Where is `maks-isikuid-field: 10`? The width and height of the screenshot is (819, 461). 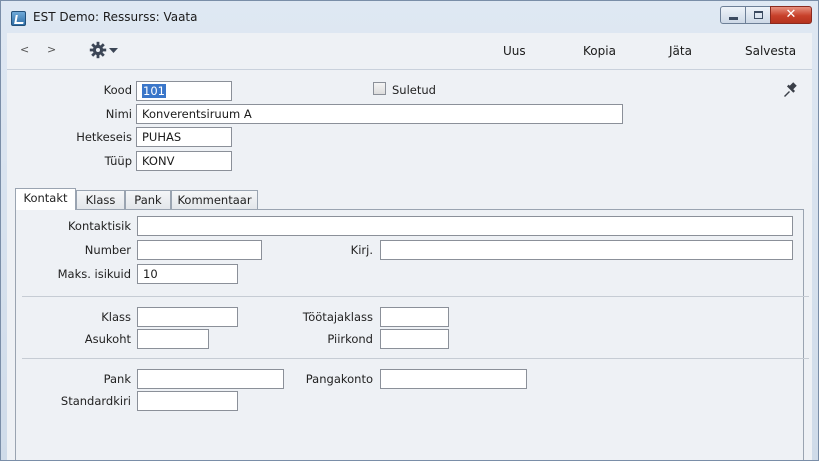 maks-isikuid-field: 10 is located at coordinates (187, 274).